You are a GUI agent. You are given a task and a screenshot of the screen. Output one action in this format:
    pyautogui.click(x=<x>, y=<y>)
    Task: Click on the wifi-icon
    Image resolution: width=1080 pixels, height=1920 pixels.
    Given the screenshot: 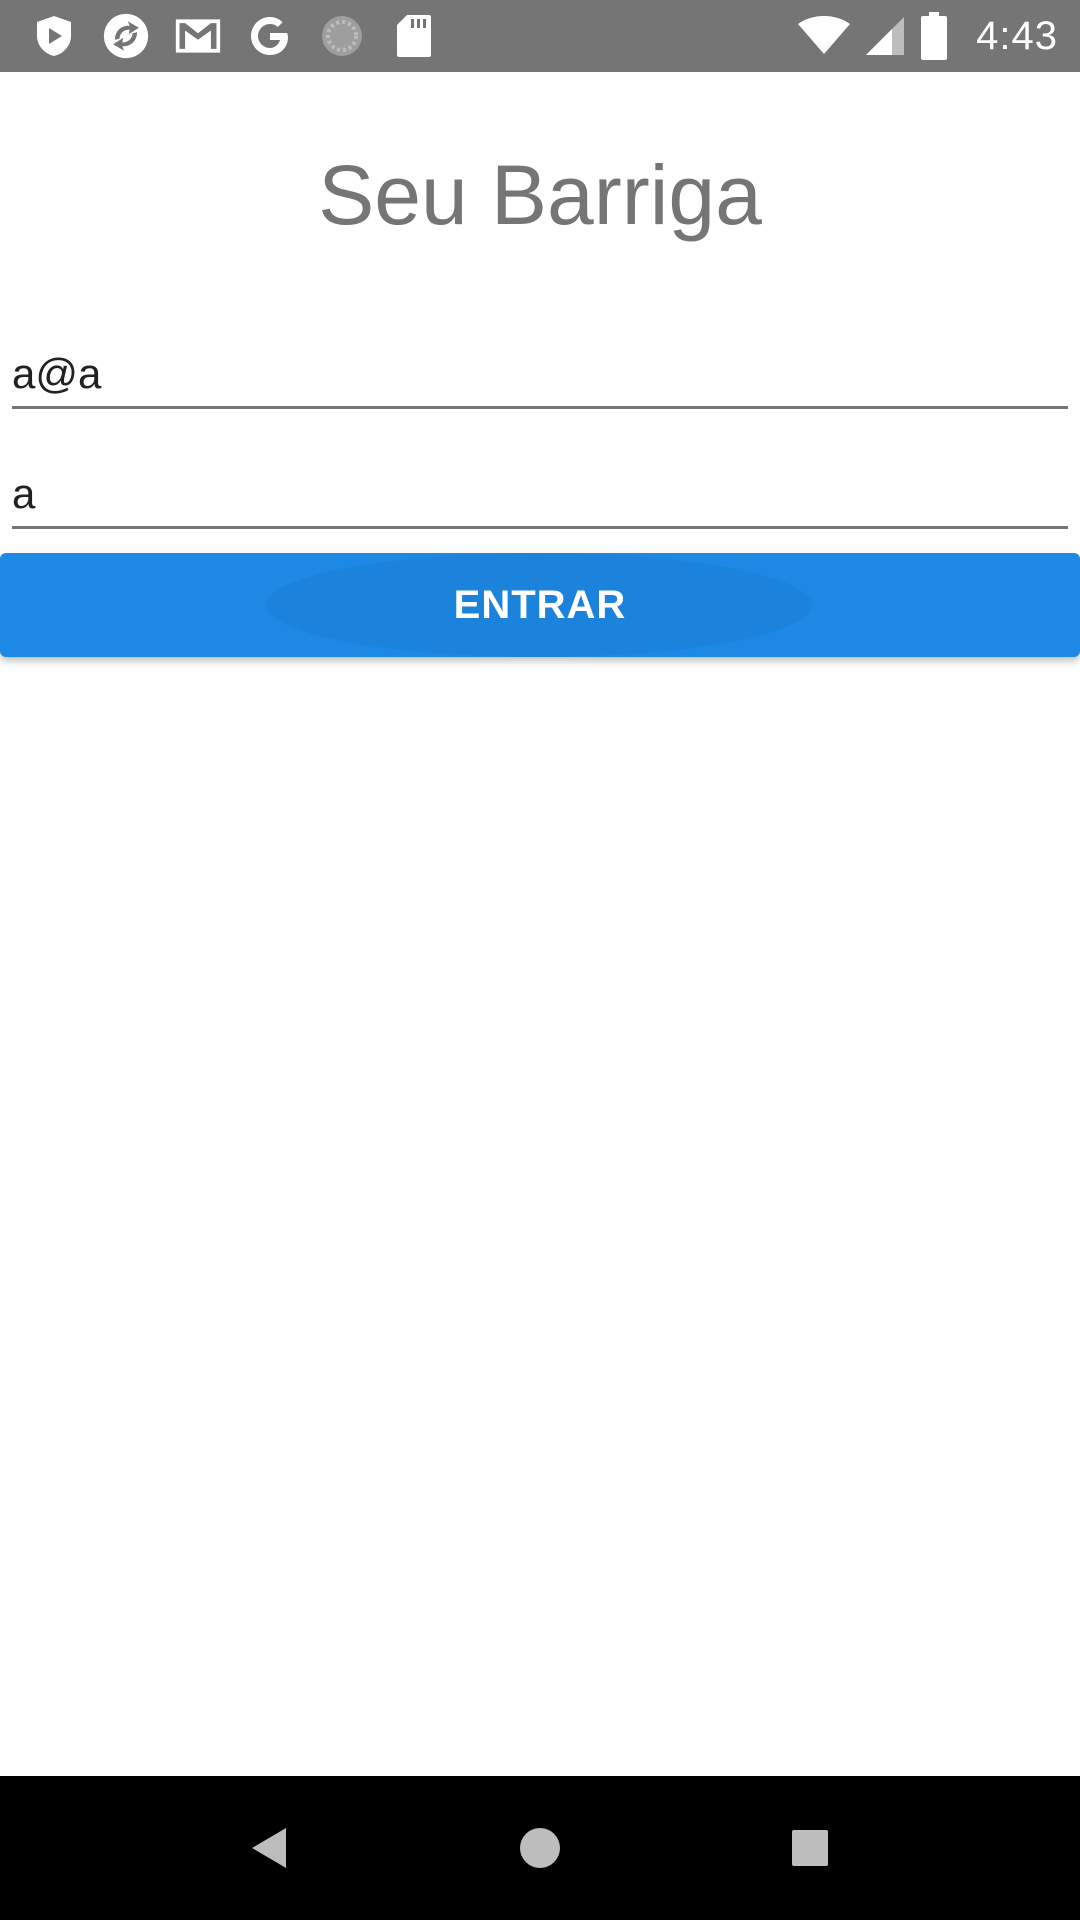 What is the action you would take?
    pyautogui.click(x=824, y=36)
    